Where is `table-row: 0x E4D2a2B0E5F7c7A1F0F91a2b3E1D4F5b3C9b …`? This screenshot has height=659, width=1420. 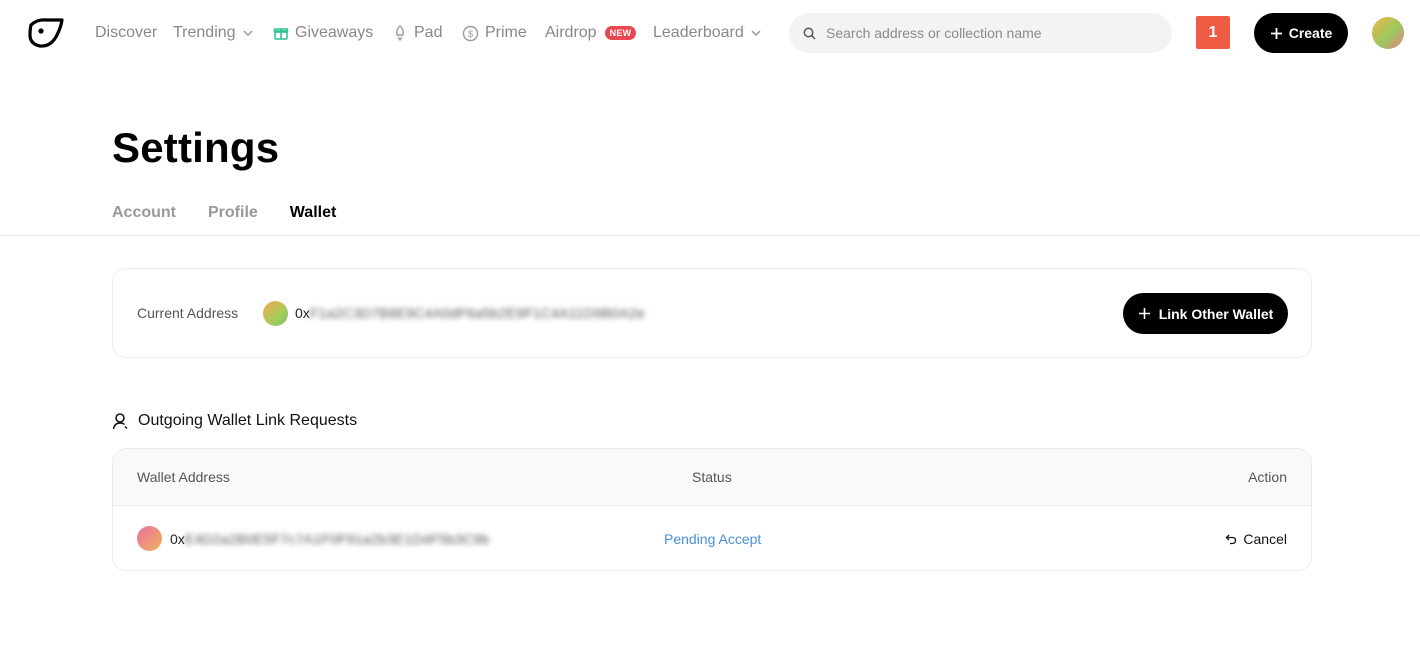 table-row: 0x E4D2a2B0E5F7c7A1F0F91a2b3E1D4F5b3C9b … is located at coordinates (712, 538).